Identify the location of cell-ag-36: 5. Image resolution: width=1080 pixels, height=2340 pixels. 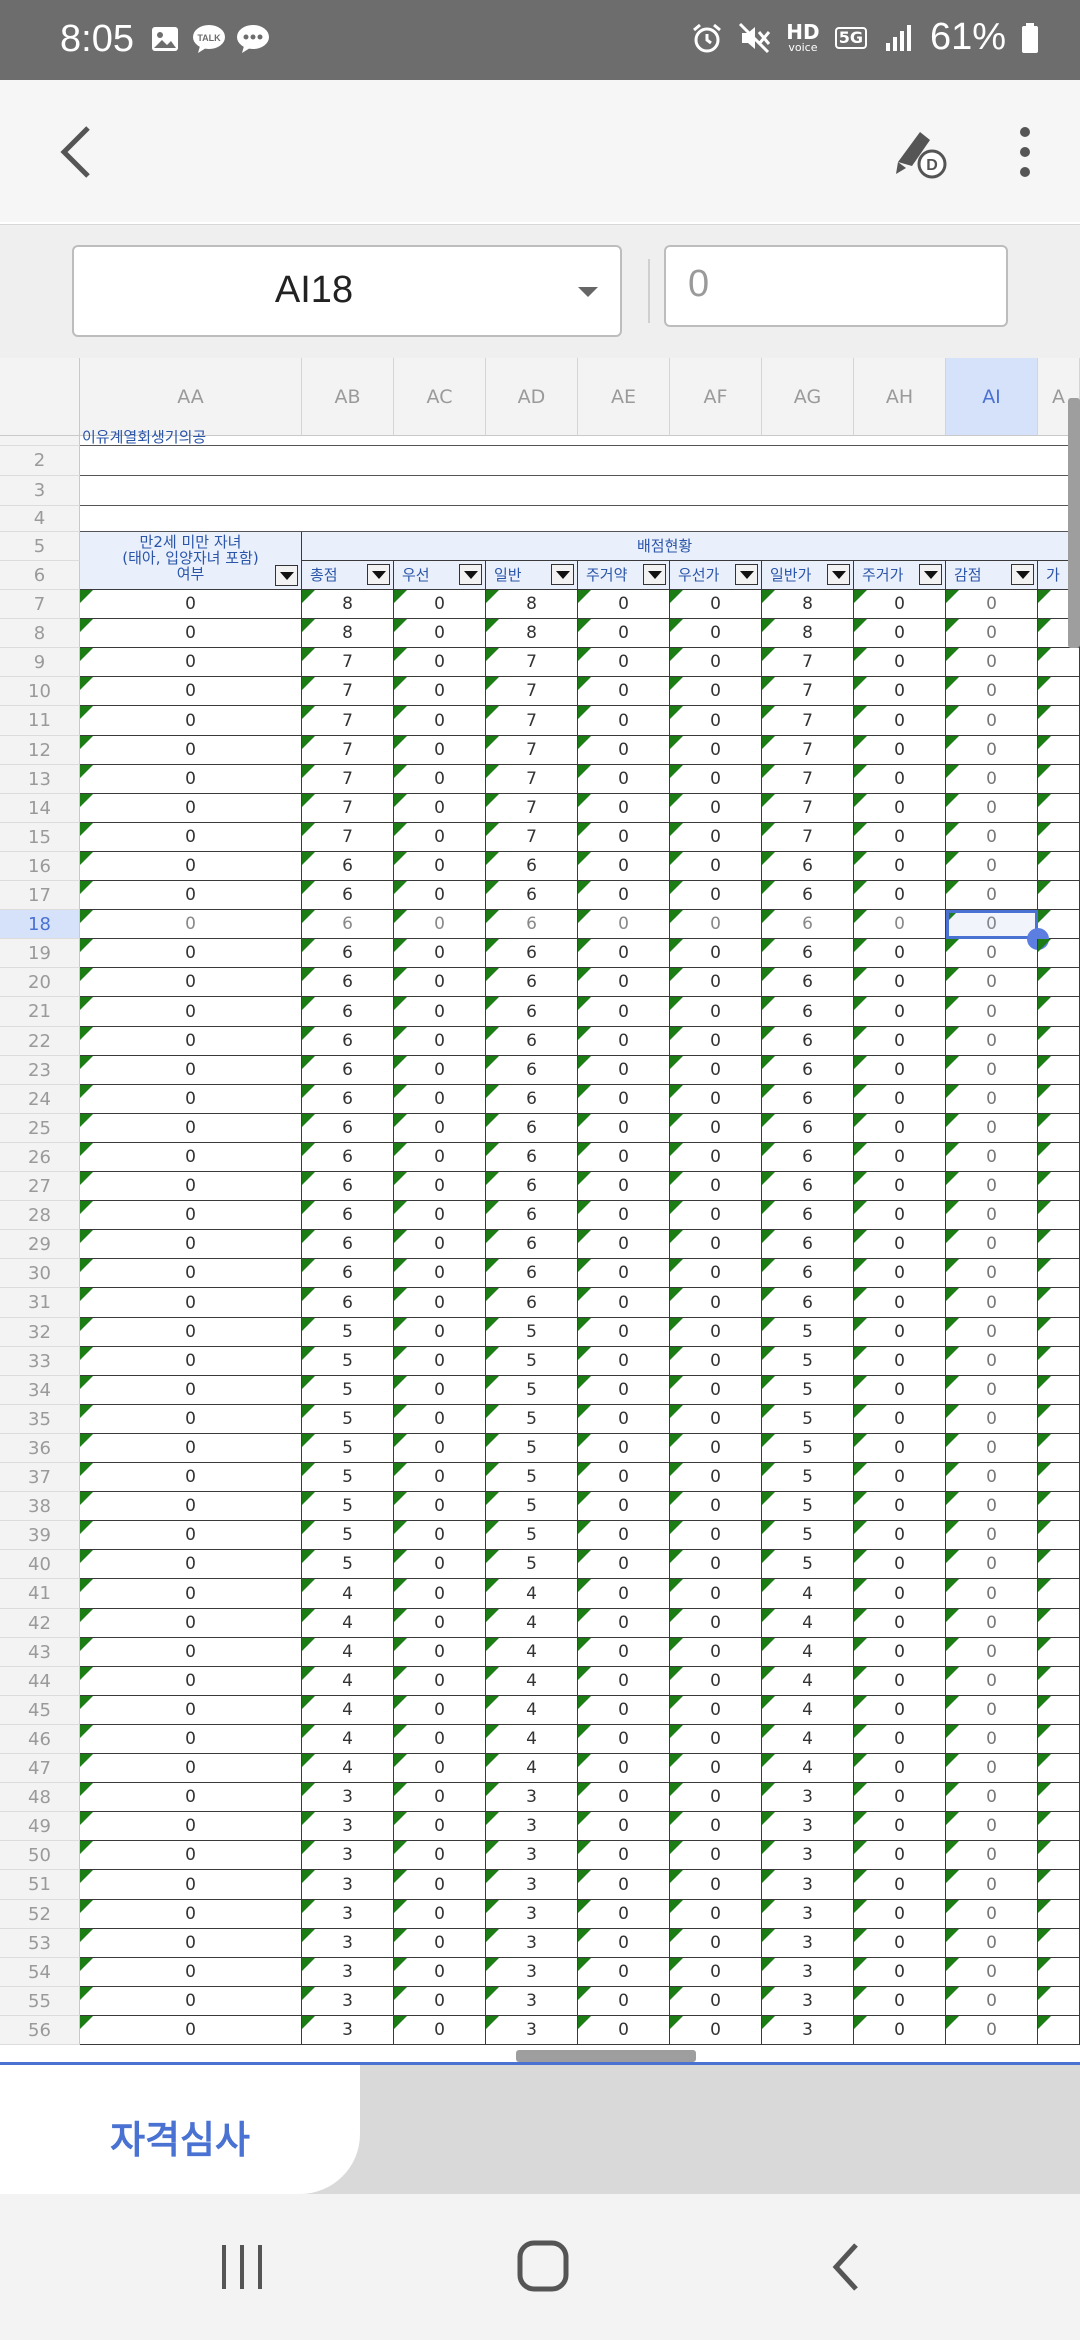
(808, 1448).